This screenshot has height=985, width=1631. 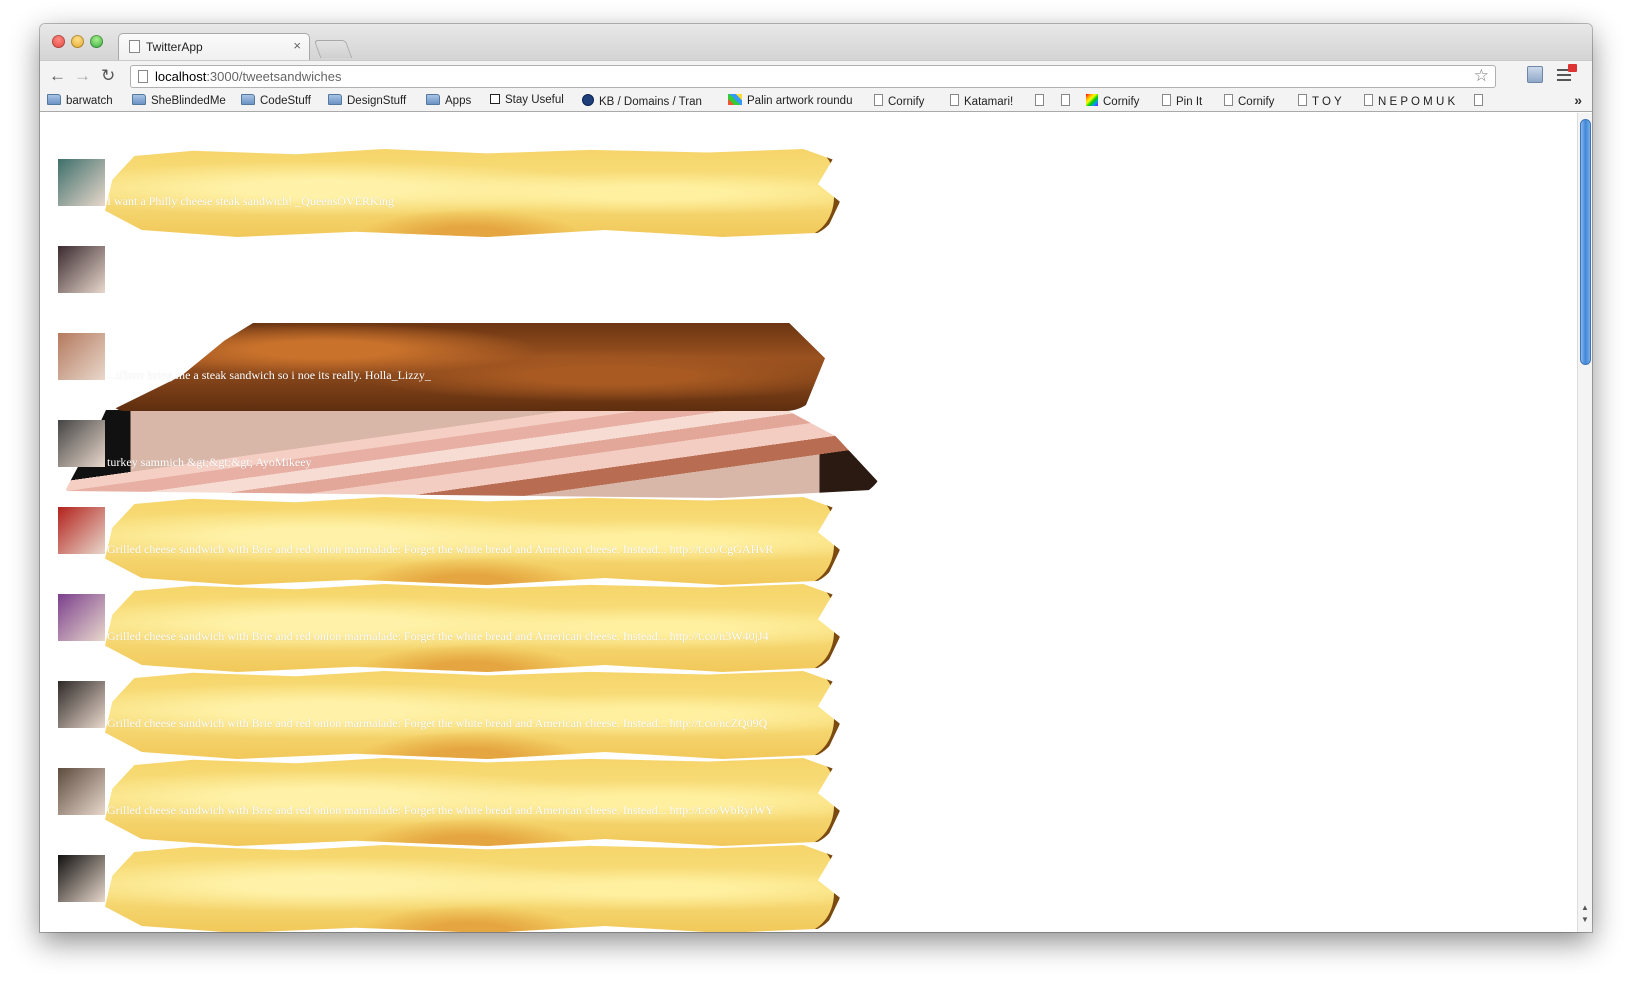 I want to click on bookmark-label: DesignStuff, so click(x=377, y=101).